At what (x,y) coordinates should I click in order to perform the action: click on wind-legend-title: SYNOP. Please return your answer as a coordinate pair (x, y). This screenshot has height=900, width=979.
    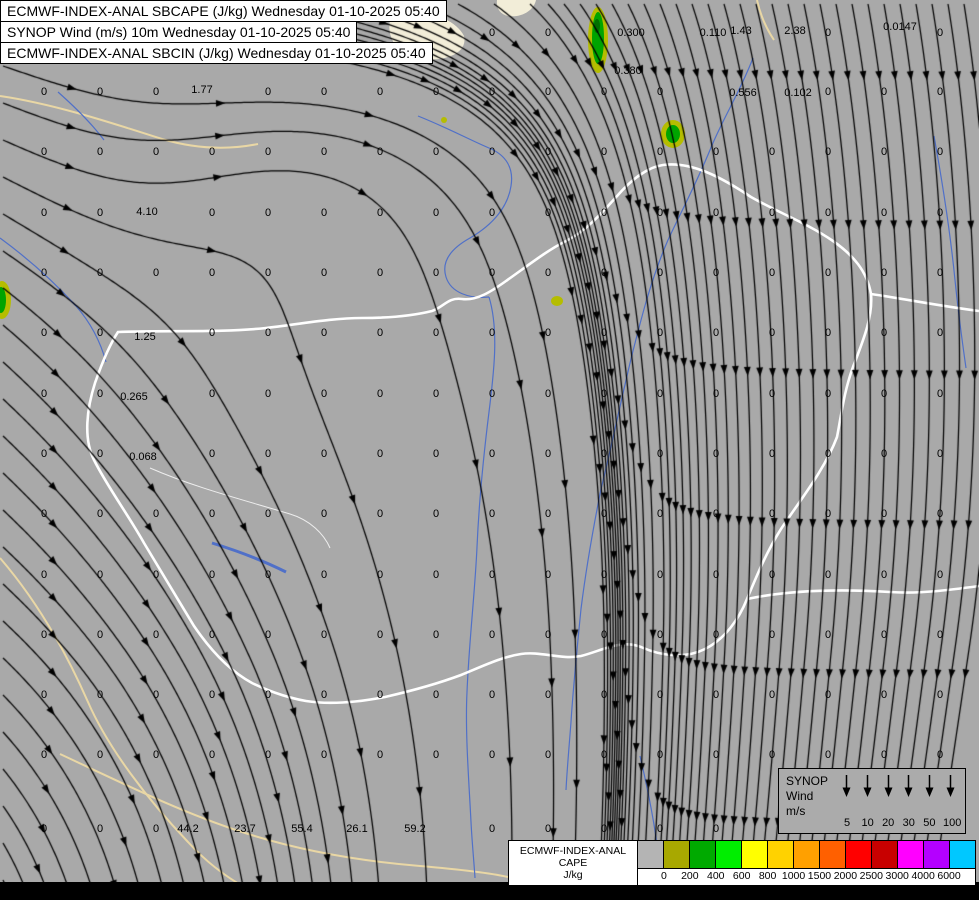
    Looking at the image, I should click on (807, 781).